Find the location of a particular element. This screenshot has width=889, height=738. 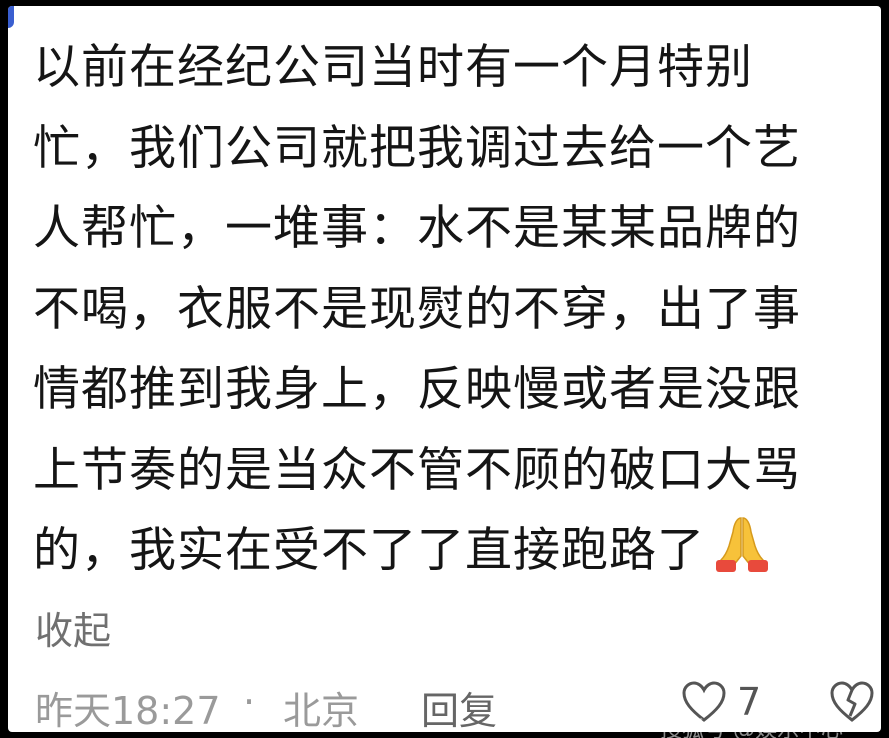

location: 北京 is located at coordinates (321, 710).